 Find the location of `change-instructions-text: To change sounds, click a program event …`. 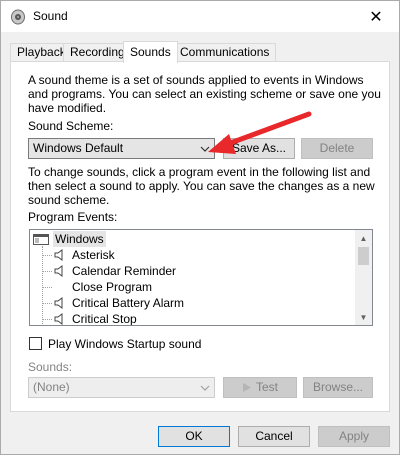

change-instructions-text: To change sounds, click a program event … is located at coordinates (201, 186).